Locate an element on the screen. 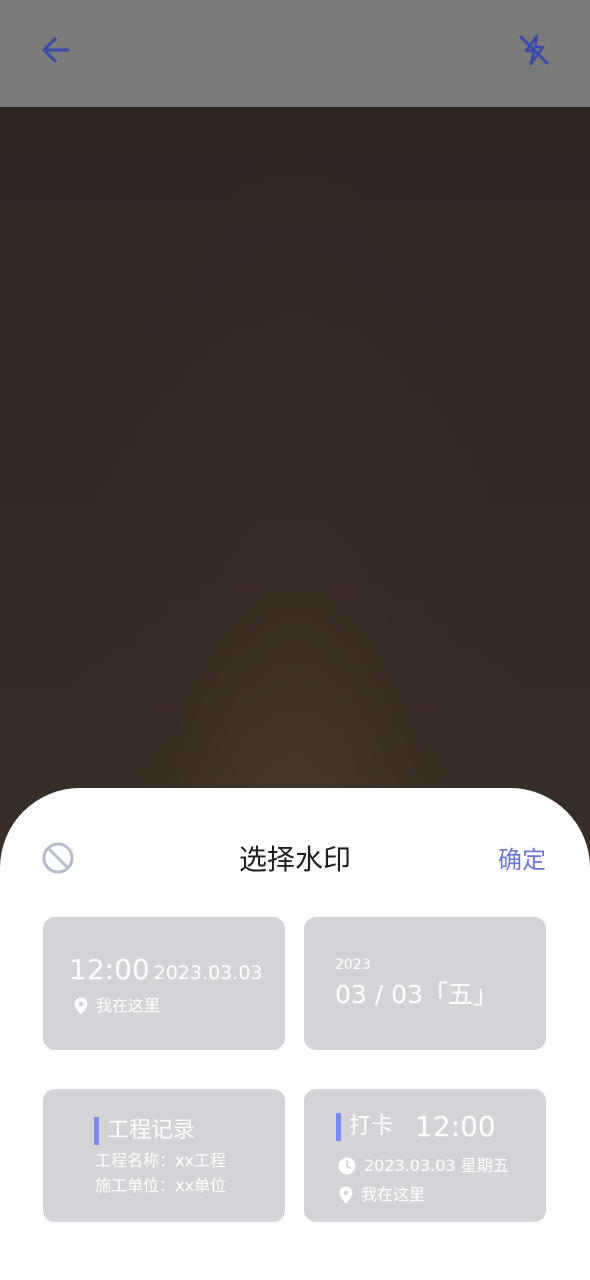 This screenshot has width=590, height=1280. checkin-location: 我在这里 is located at coordinates (381, 1195).